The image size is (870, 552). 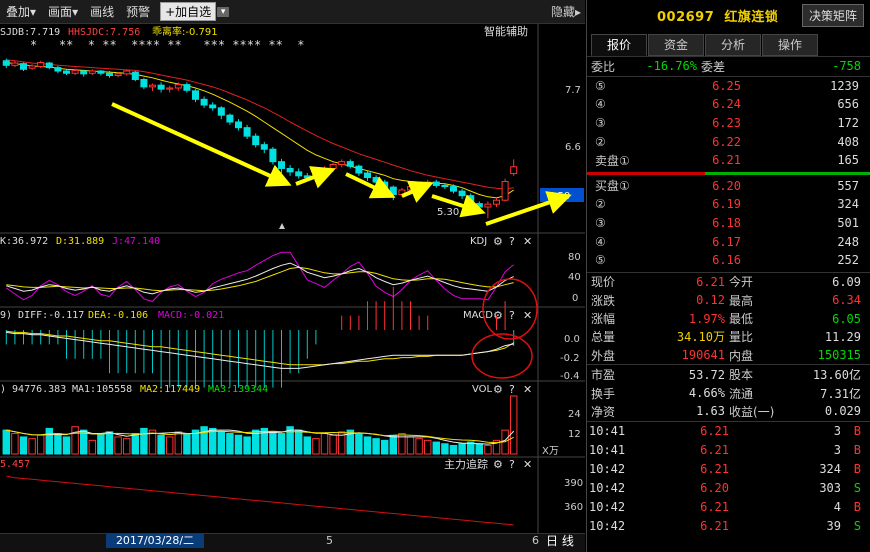 I want to click on fundamental-value: 13.60亿, so click(x=836, y=375).